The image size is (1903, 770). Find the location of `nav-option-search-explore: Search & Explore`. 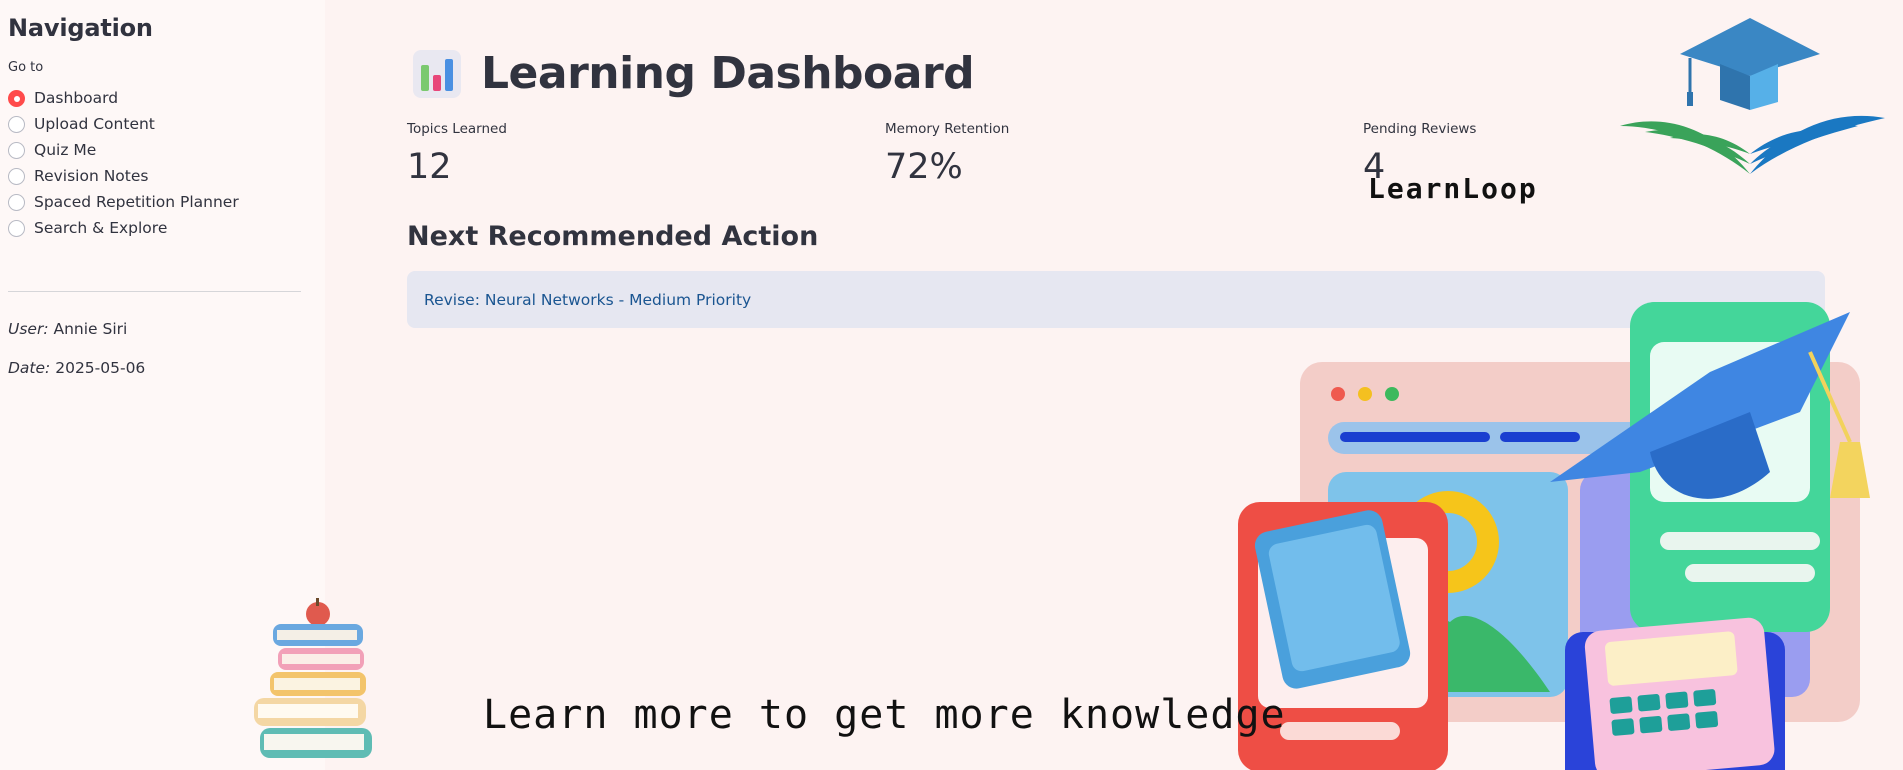

nav-option-search-explore: Search & Explore is located at coordinates (162, 228).